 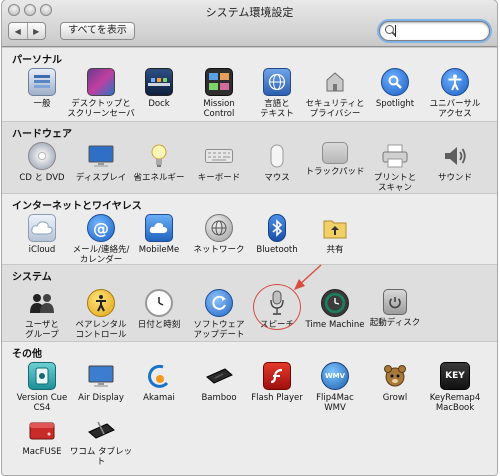 What do you see at coordinates (335, 376) in the screenshot?
I see `flip4mac-icon: WMV` at bounding box center [335, 376].